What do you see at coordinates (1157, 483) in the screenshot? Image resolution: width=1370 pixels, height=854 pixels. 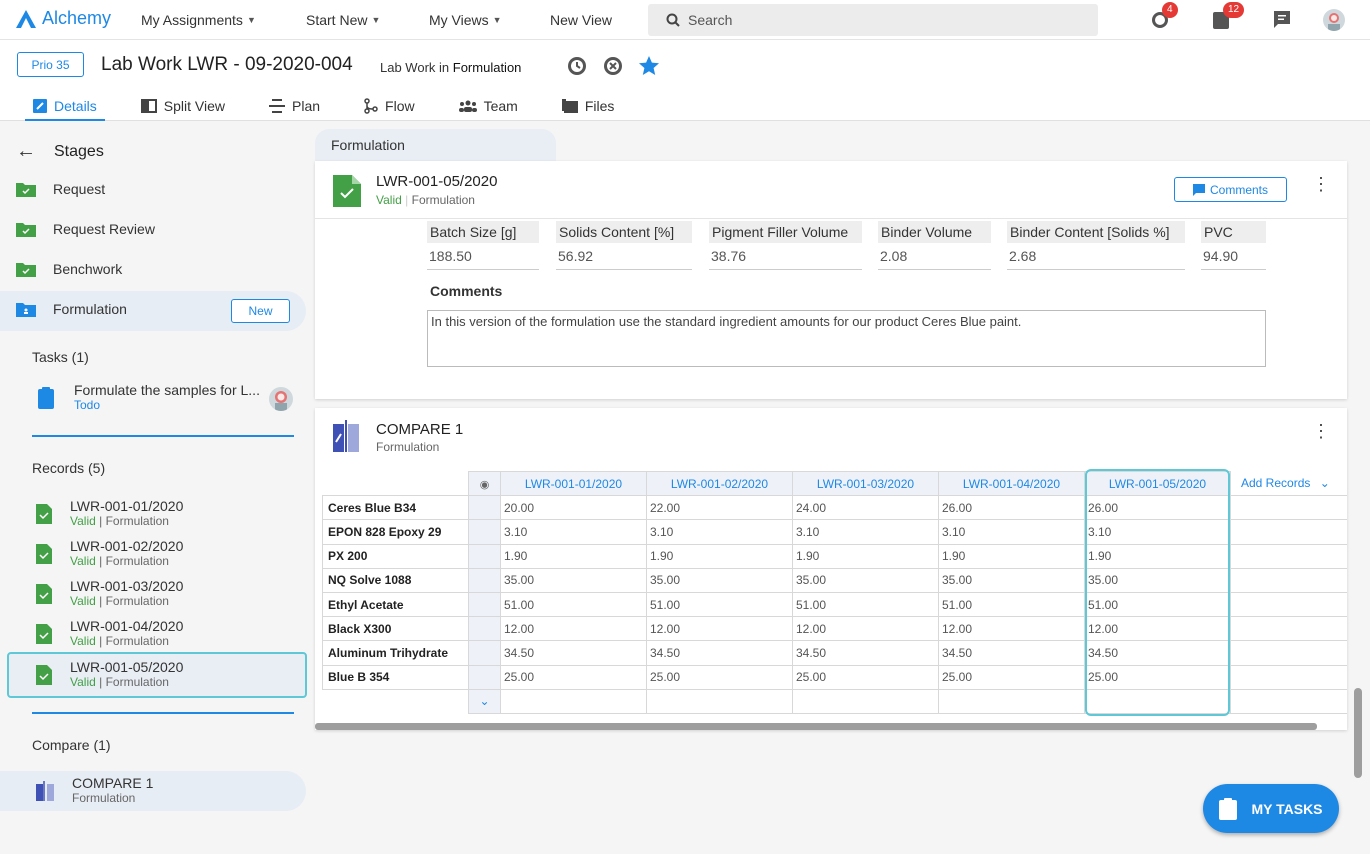 I see `column-header: LWR-001-05/2020` at bounding box center [1157, 483].